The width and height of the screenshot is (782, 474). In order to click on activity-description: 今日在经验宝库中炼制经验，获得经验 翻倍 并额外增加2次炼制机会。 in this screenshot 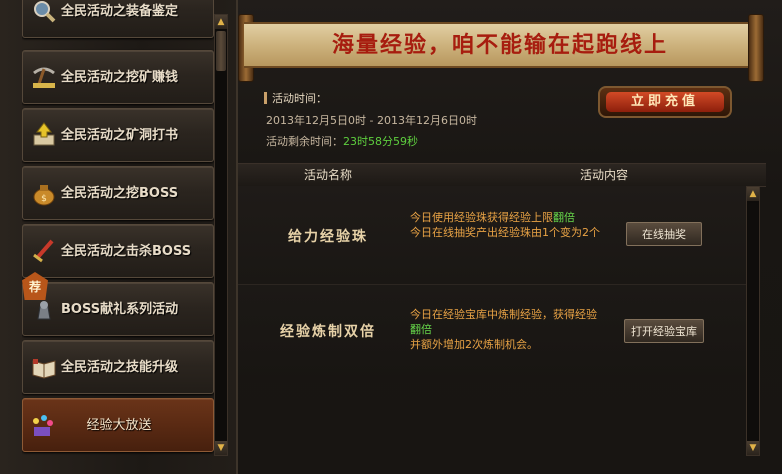, I will do `click(503, 329)`.